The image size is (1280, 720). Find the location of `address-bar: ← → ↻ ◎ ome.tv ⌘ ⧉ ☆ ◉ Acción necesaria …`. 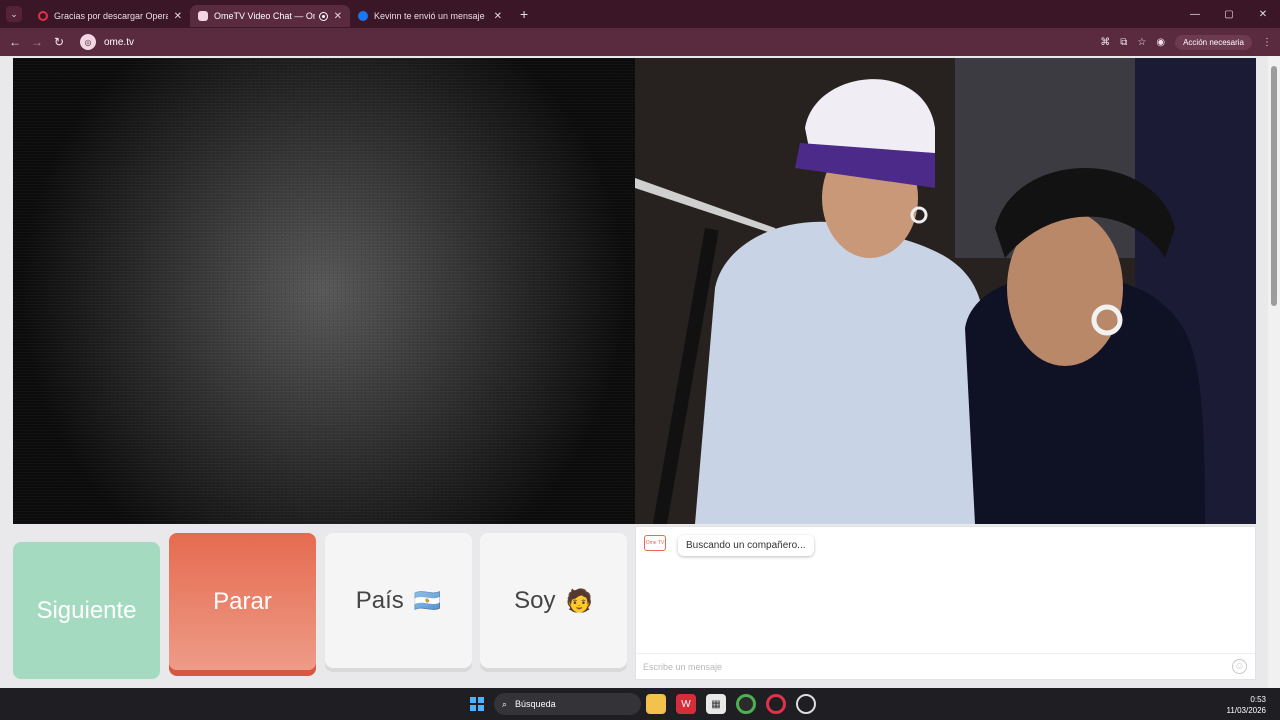

address-bar: ← → ↻ ◎ ome.tv ⌘ ⧉ ☆ ◉ Acción necesaria … is located at coordinates (640, 42).